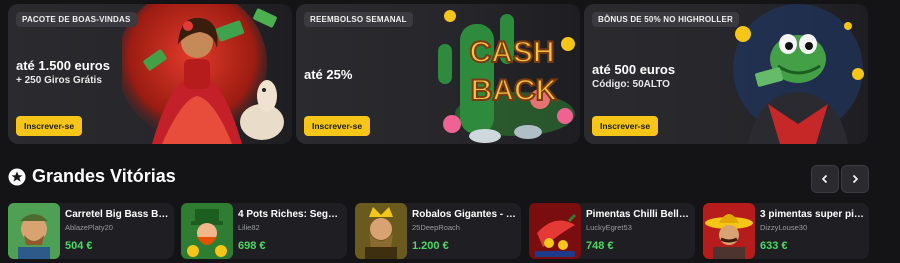 This screenshot has width=900, height=263. I want to click on promo-headline: até 1.500 euros, so click(63, 65).